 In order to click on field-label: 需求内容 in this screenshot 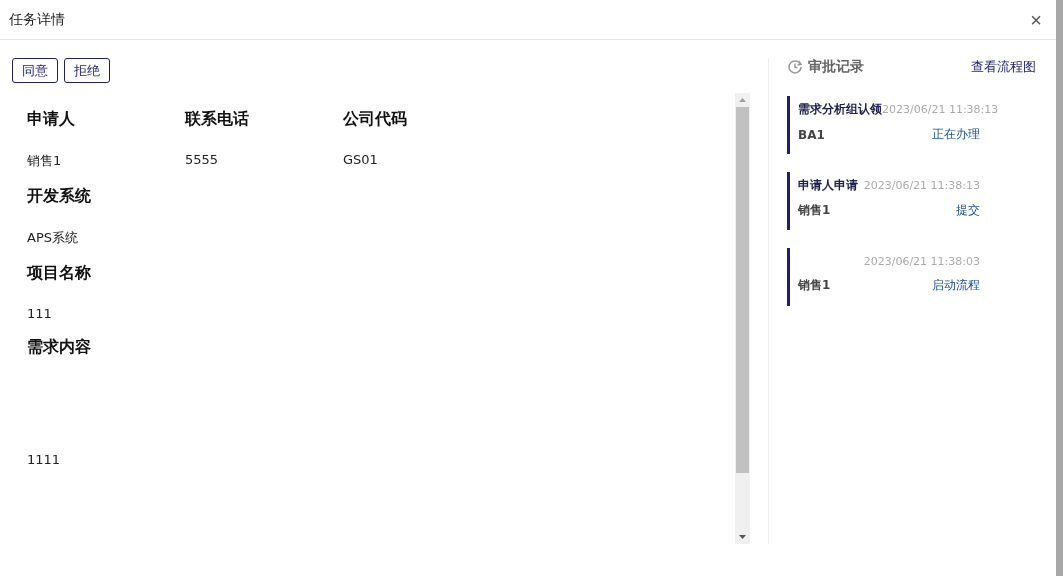, I will do `click(59, 347)`.